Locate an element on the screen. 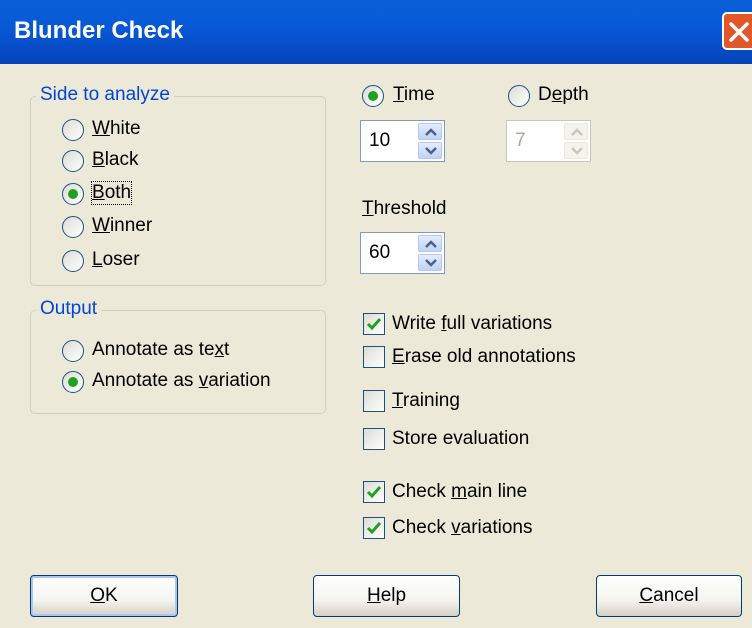  check-variations-label: Check variations is located at coordinates (462, 527).